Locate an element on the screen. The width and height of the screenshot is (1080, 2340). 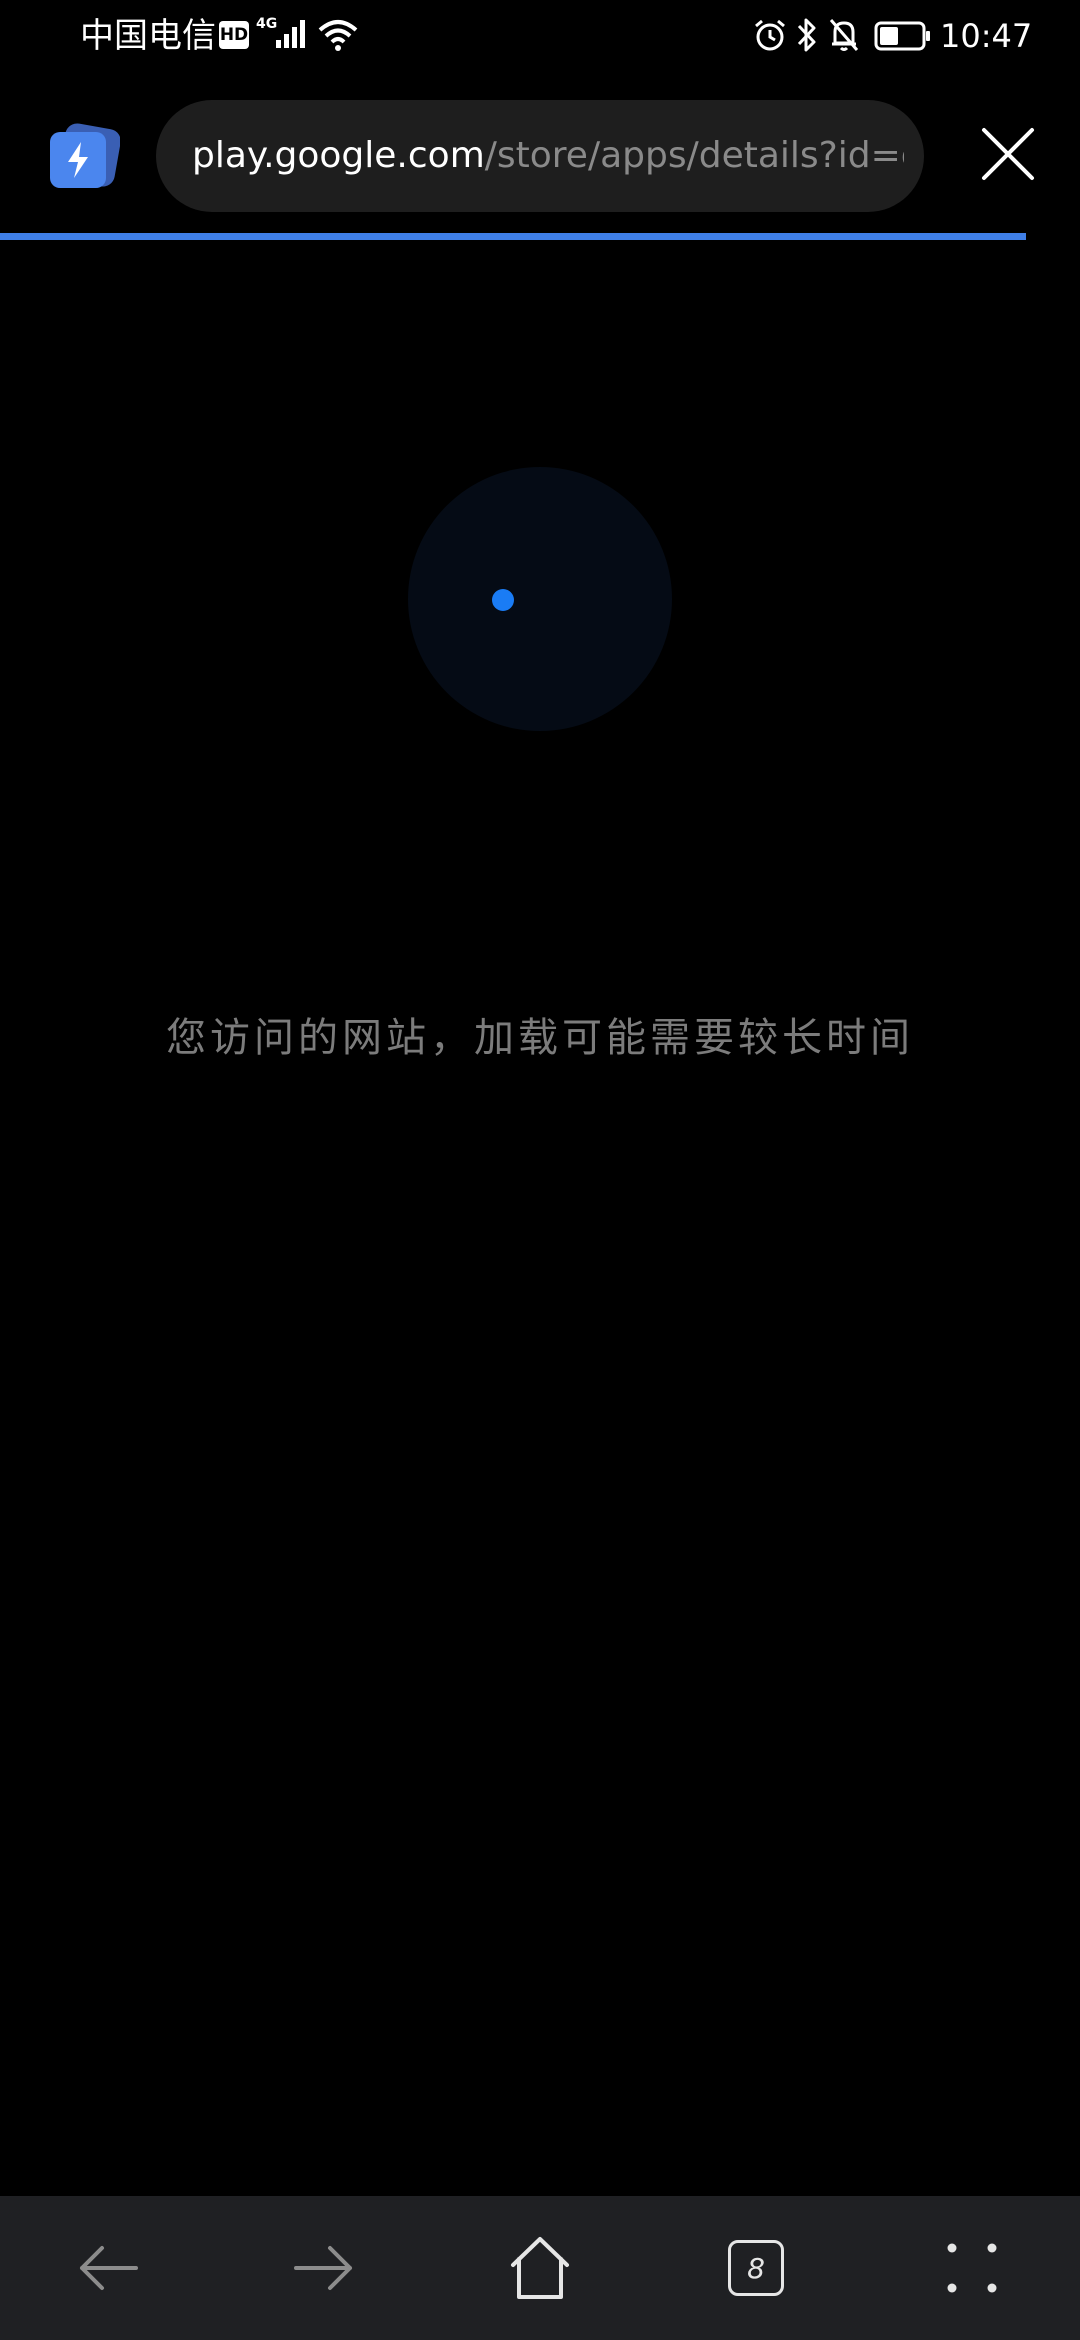
bluetooth-icon is located at coordinates (806, 35).